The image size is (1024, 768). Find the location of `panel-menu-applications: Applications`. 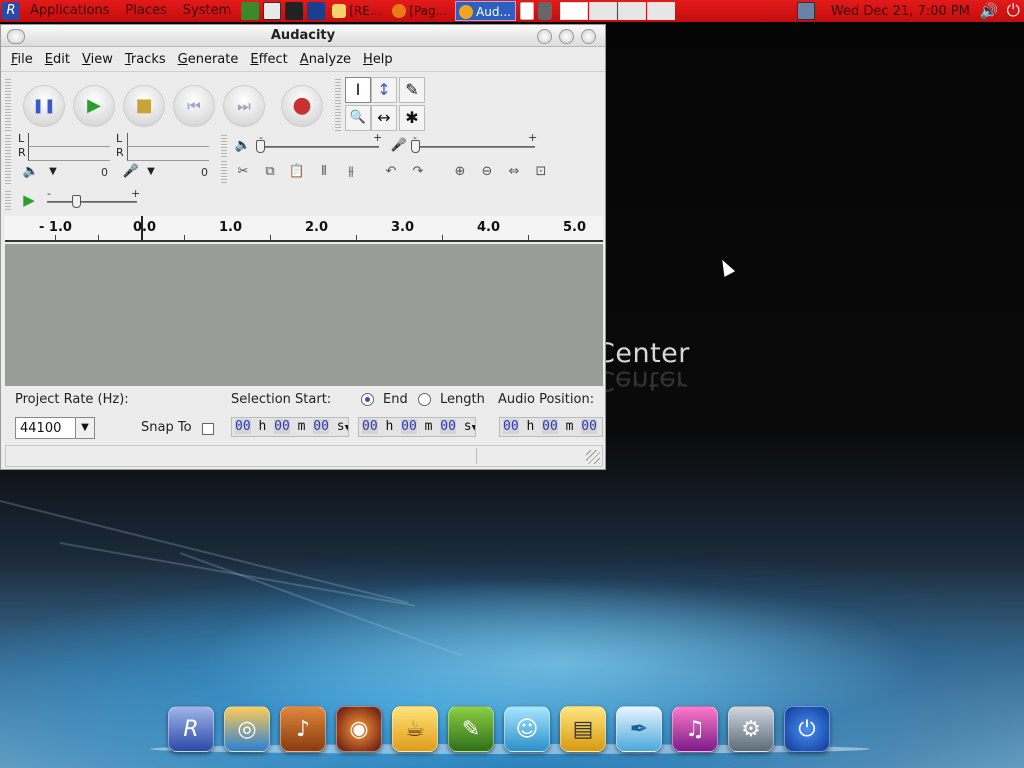

panel-menu-applications: Applications is located at coordinates (69, 11).